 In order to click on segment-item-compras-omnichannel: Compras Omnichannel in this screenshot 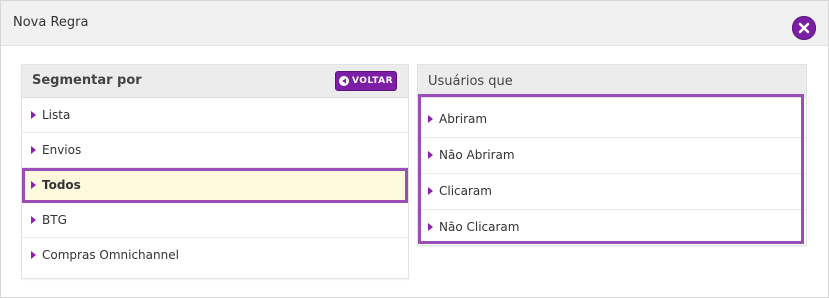, I will do `click(215, 255)`.